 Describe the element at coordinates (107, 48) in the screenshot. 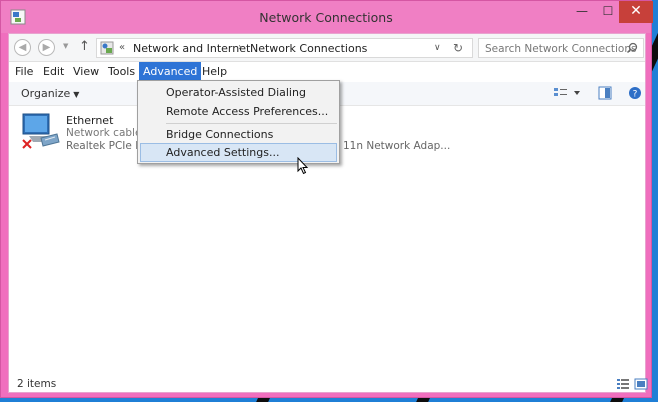

I see `control-panel-icon` at that location.